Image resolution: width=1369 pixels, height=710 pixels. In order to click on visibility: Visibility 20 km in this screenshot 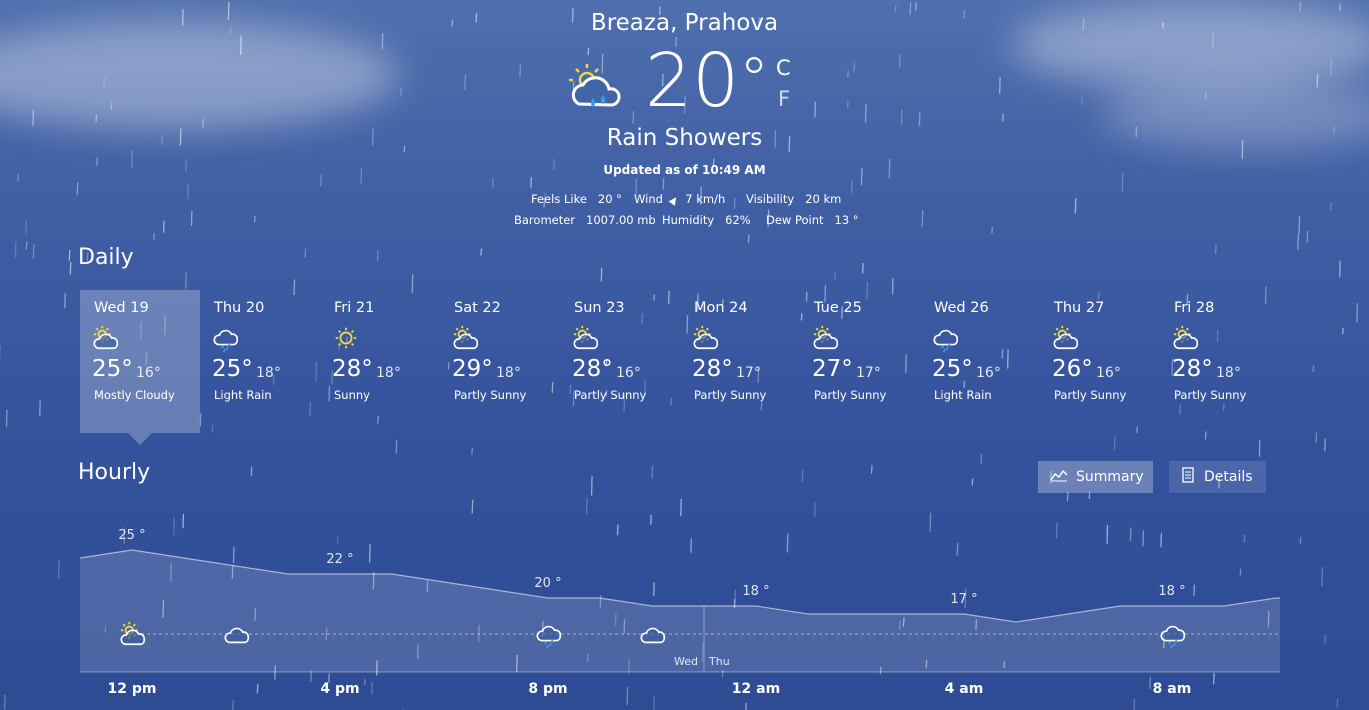, I will do `click(794, 199)`.